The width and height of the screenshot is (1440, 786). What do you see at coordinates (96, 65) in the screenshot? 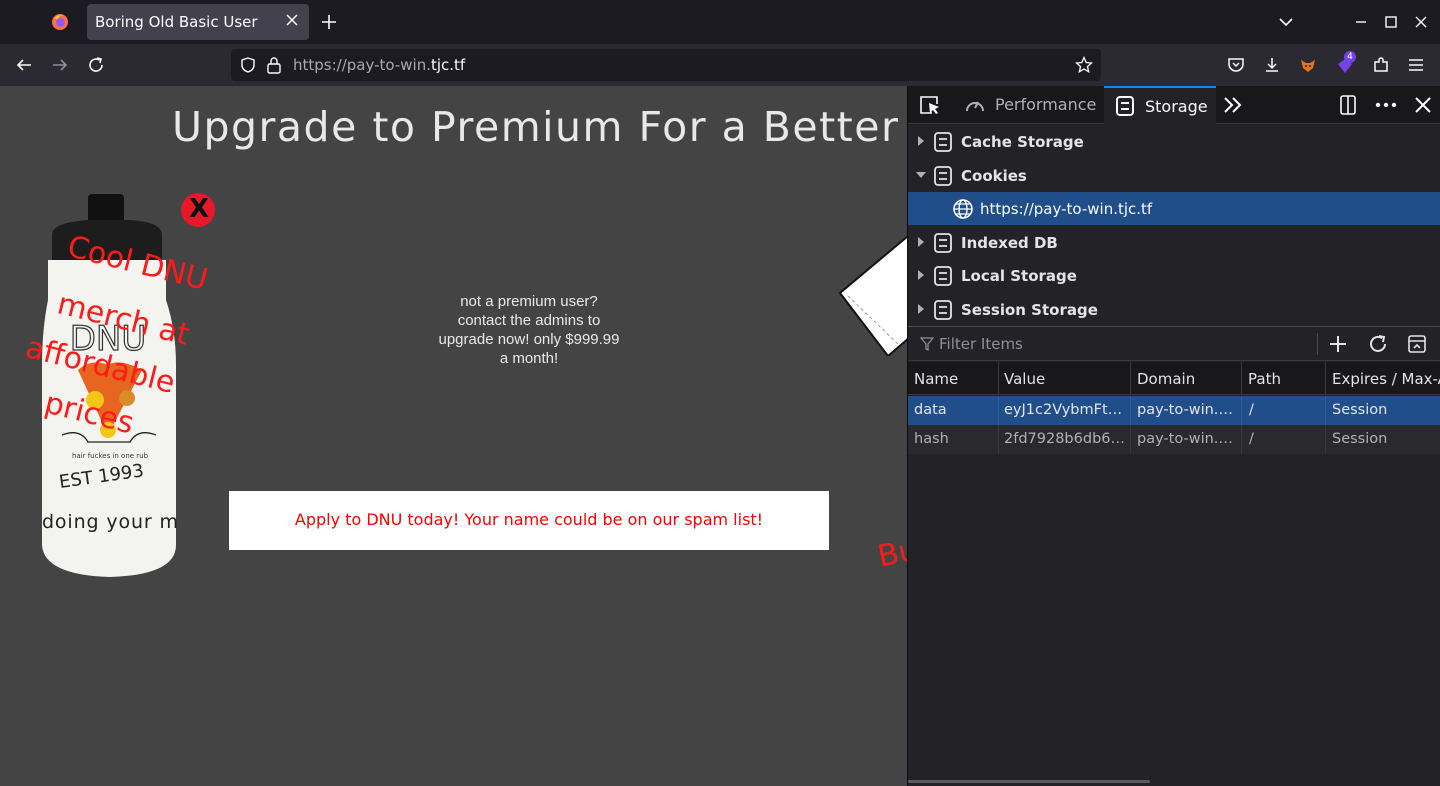
I see `reload-icon` at bounding box center [96, 65].